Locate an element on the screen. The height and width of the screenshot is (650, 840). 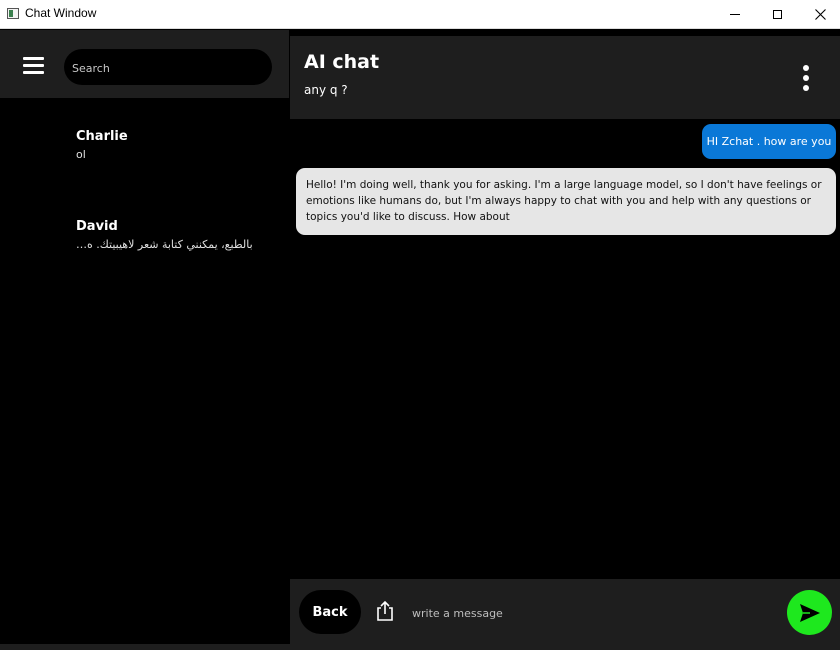
send-button is located at coordinates (809, 612).